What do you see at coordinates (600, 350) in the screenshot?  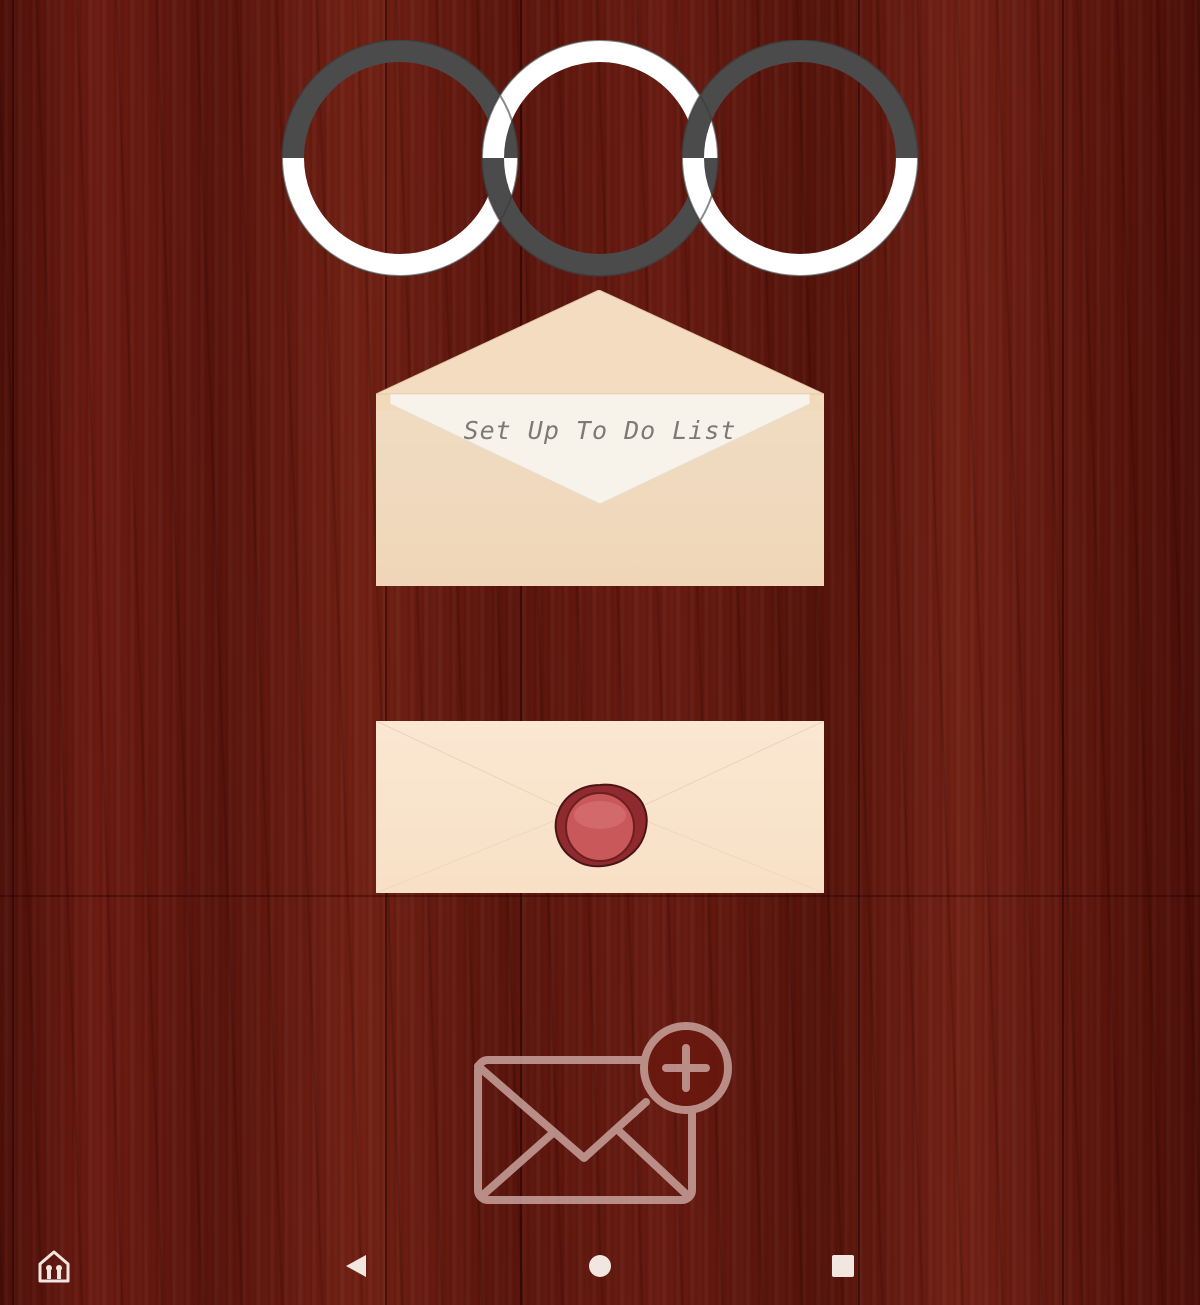 I see `envelope-flap` at bounding box center [600, 350].